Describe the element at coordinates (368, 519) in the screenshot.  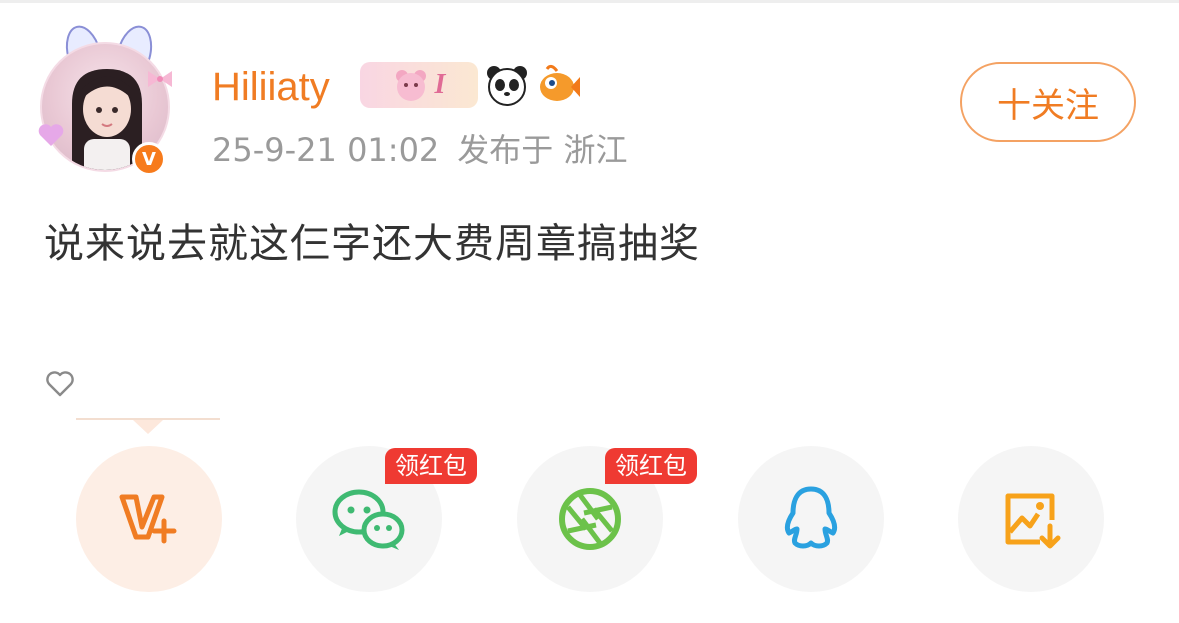
I see `wechat-icon` at that location.